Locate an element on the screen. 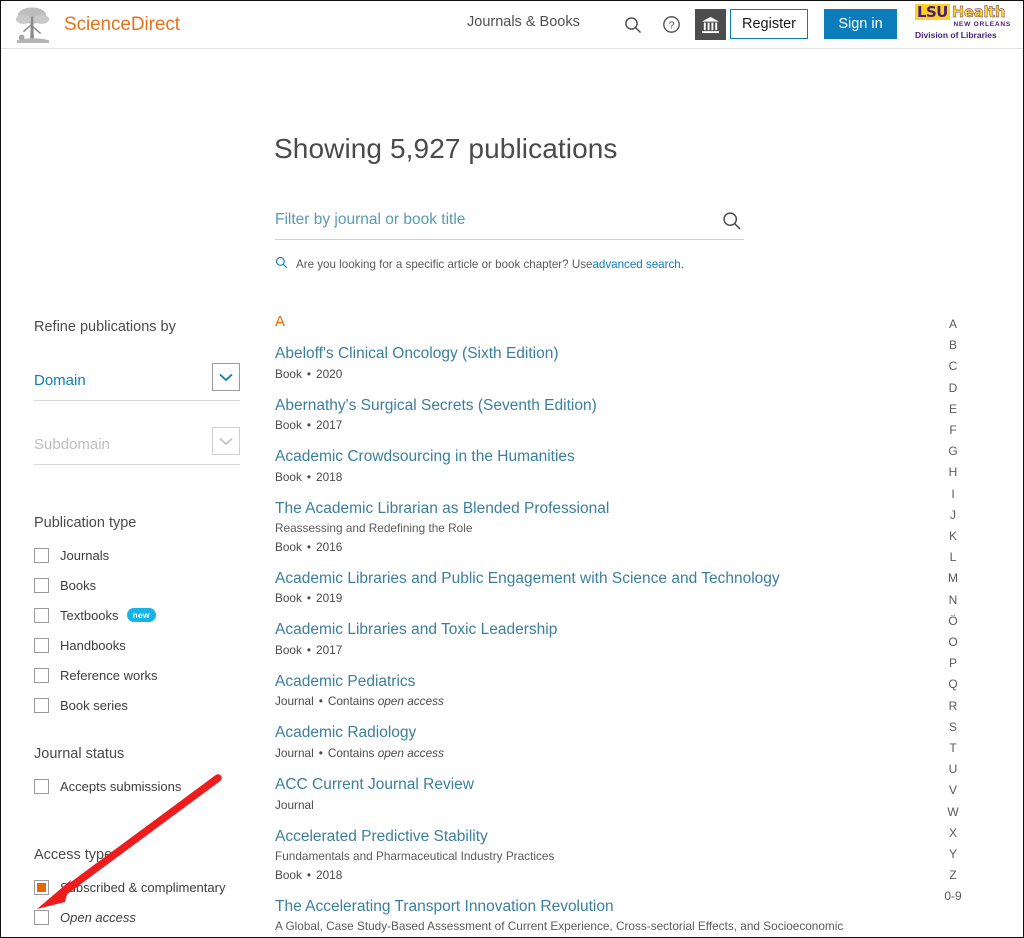  alphabet-index-item: U is located at coordinates (953, 769).